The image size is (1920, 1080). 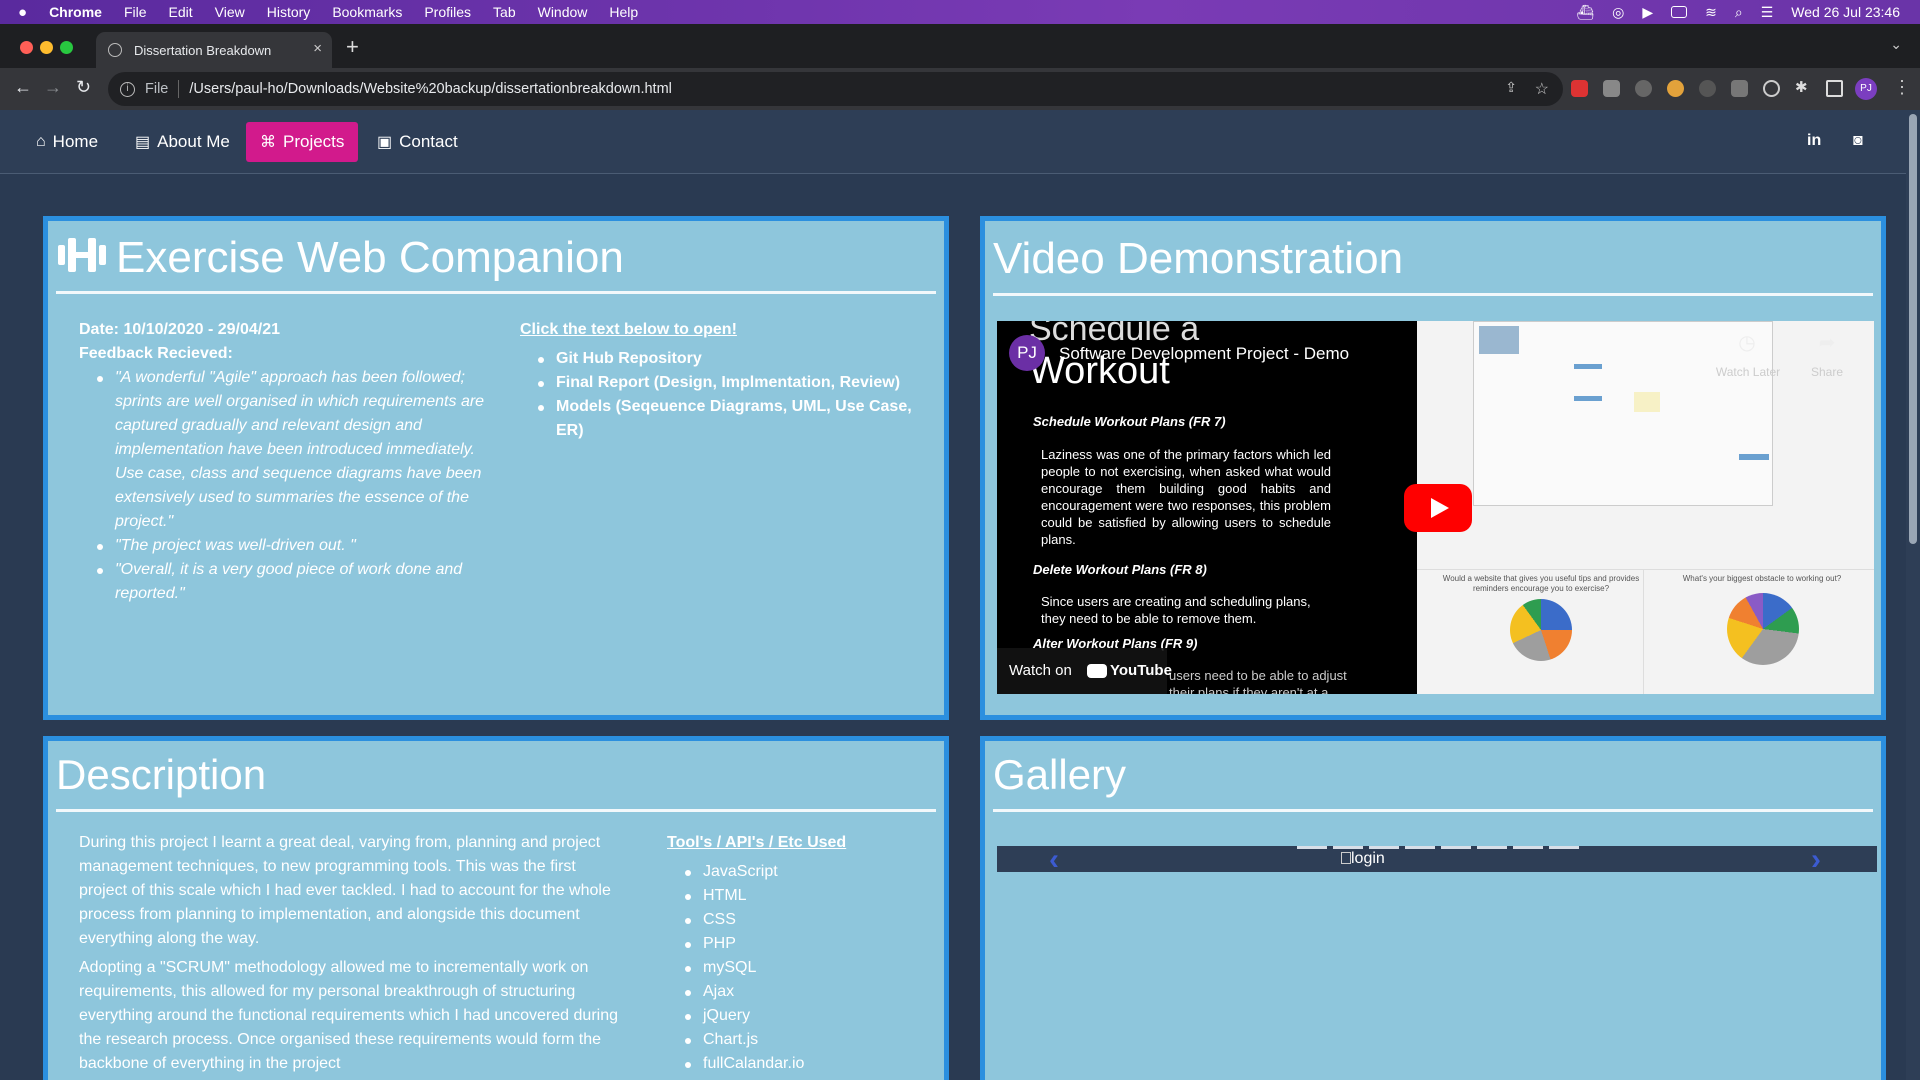 I want to click on nav-projects: ⌘ Projects, so click(x=302, y=142).